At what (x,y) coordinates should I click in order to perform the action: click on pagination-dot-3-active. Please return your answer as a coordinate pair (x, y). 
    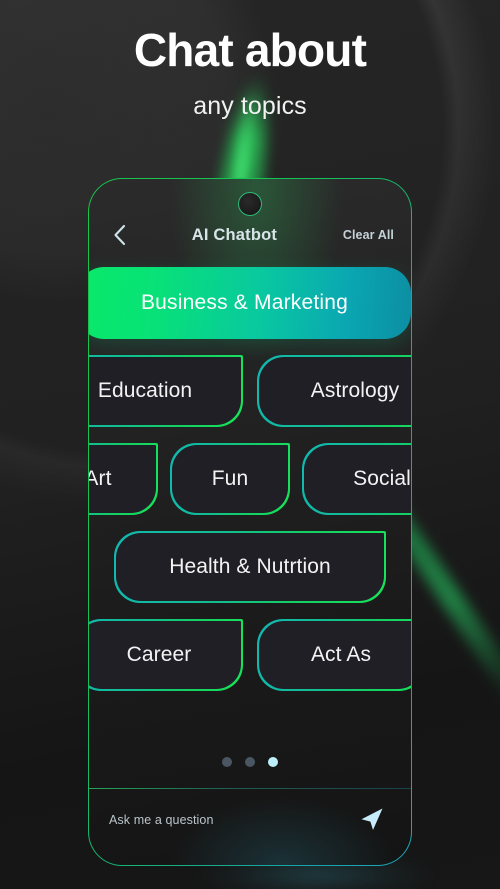
    Looking at the image, I should click on (273, 762).